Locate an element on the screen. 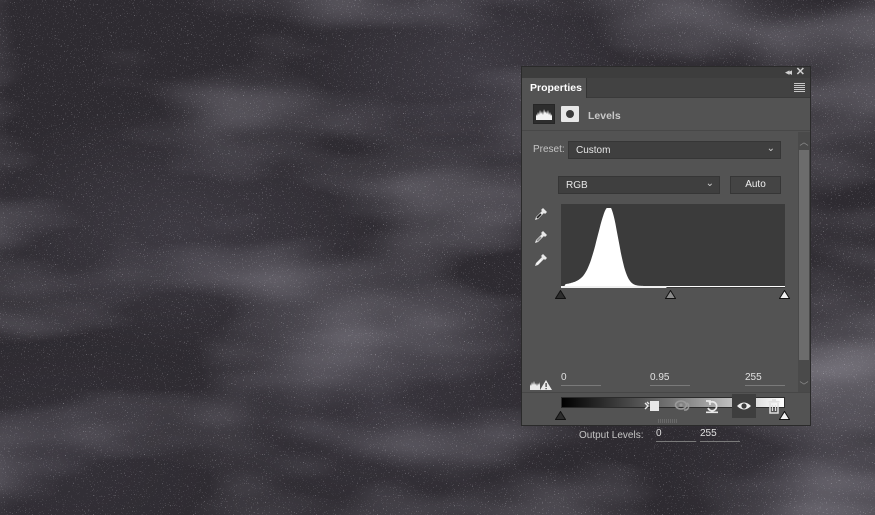 The width and height of the screenshot is (875, 515). input-black-field: 0 is located at coordinates (581, 379).